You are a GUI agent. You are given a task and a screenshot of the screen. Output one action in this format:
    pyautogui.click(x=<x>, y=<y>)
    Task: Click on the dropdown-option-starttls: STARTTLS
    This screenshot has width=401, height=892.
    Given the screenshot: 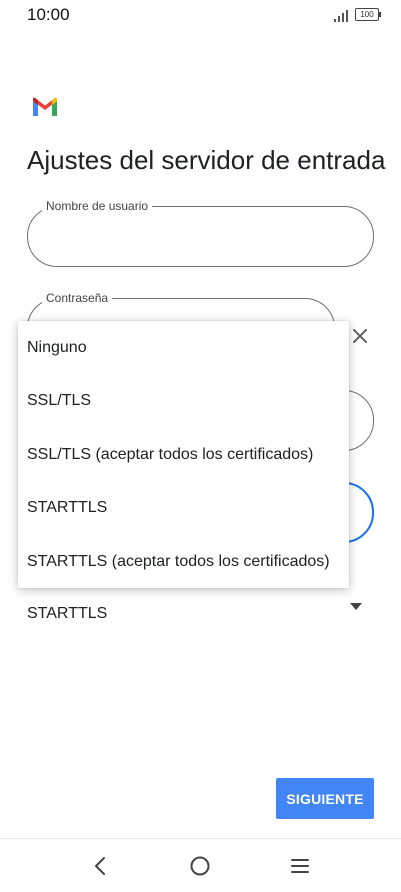 What is the action you would take?
    pyautogui.click(x=183, y=507)
    